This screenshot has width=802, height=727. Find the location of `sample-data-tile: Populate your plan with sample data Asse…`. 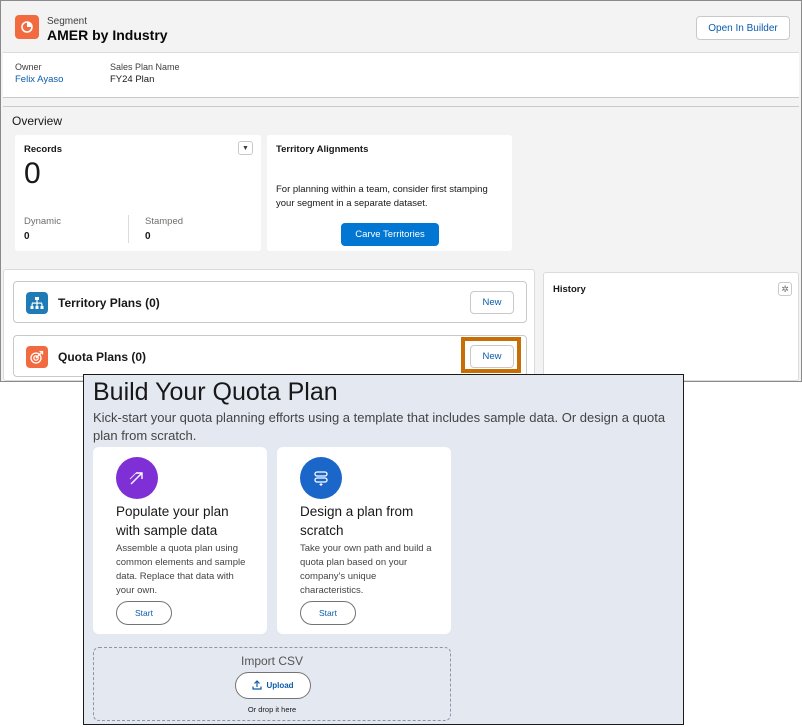

sample-data-tile: Populate your plan with sample data Asse… is located at coordinates (180, 540).